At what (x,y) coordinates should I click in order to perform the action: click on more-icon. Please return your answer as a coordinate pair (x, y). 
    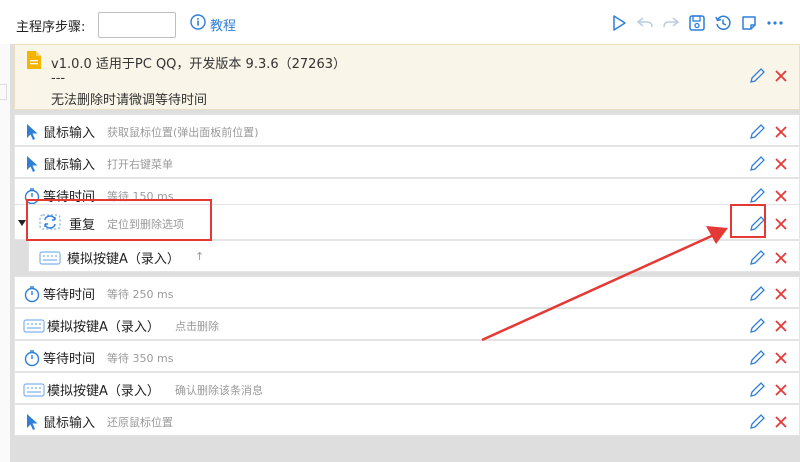
    Looking at the image, I should click on (775, 23).